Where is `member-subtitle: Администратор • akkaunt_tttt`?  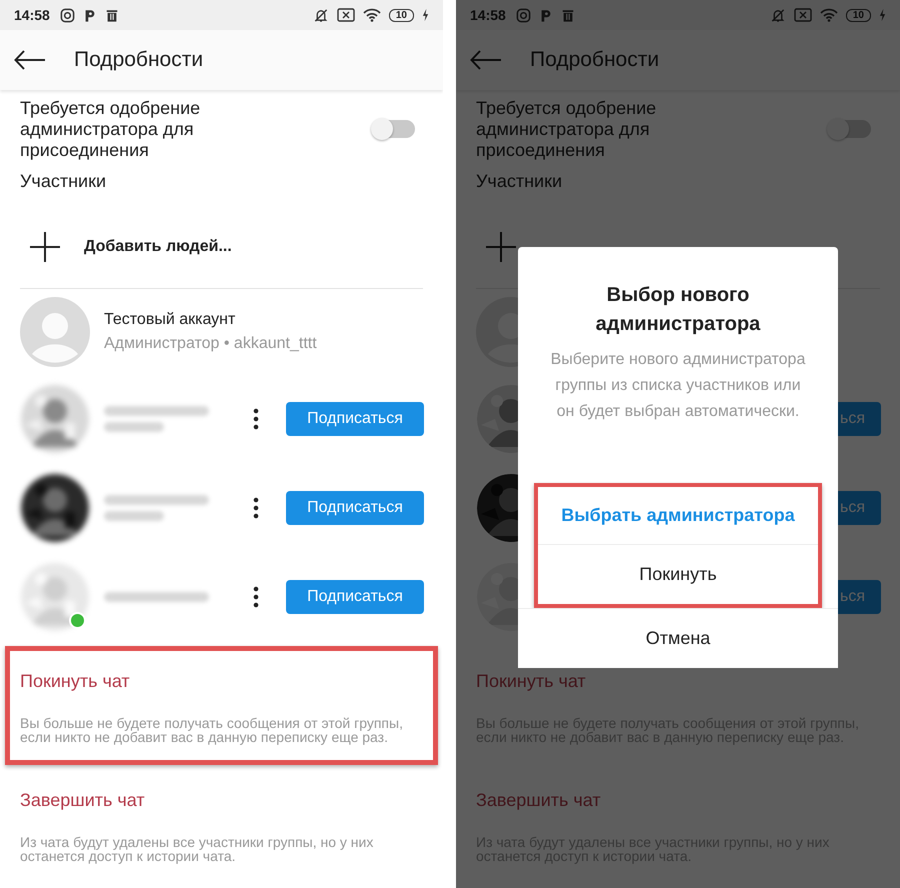 member-subtitle: Администратор • akkaunt_tttt is located at coordinates (211, 343).